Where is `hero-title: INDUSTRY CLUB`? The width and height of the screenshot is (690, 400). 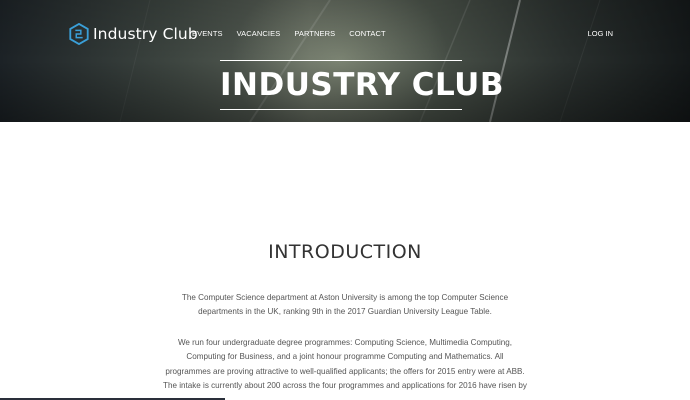
hero-title: INDUSTRY CLUB is located at coordinates (362, 85).